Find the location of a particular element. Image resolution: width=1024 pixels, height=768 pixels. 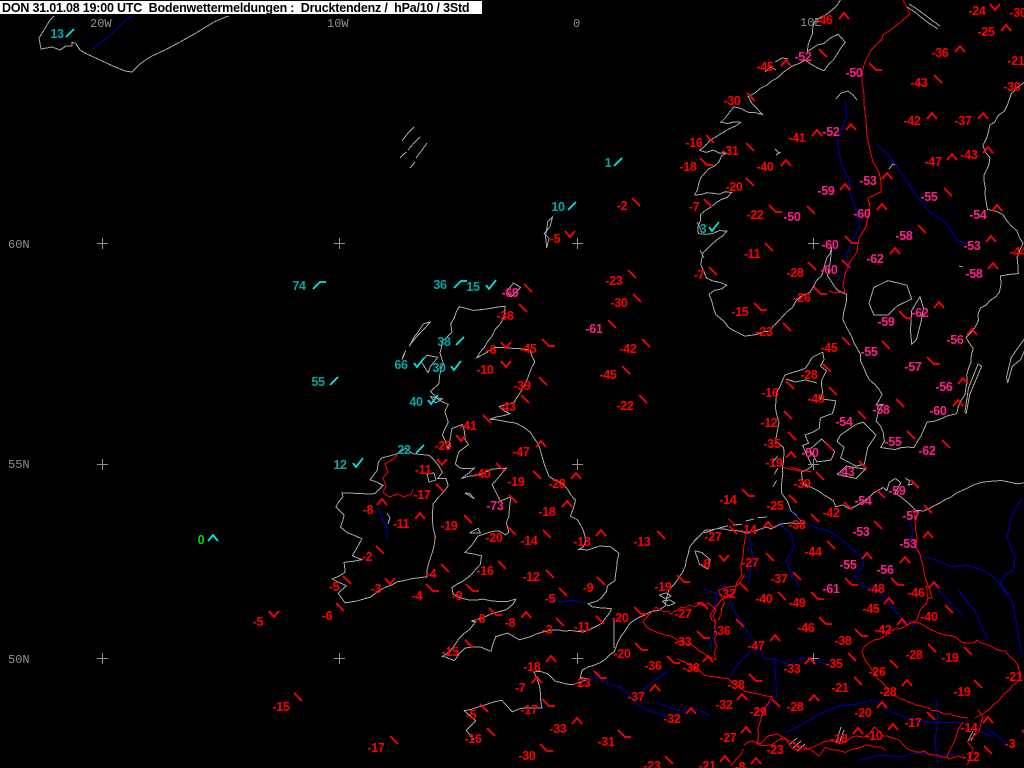

svg-text: -10 is located at coordinates (874, 736).